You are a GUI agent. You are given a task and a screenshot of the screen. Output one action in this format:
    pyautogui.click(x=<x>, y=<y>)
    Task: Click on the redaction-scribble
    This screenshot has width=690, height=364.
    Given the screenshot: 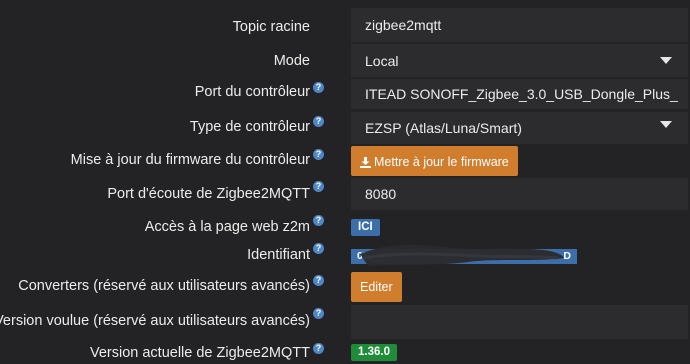 What is the action you would take?
    pyautogui.click(x=462, y=255)
    